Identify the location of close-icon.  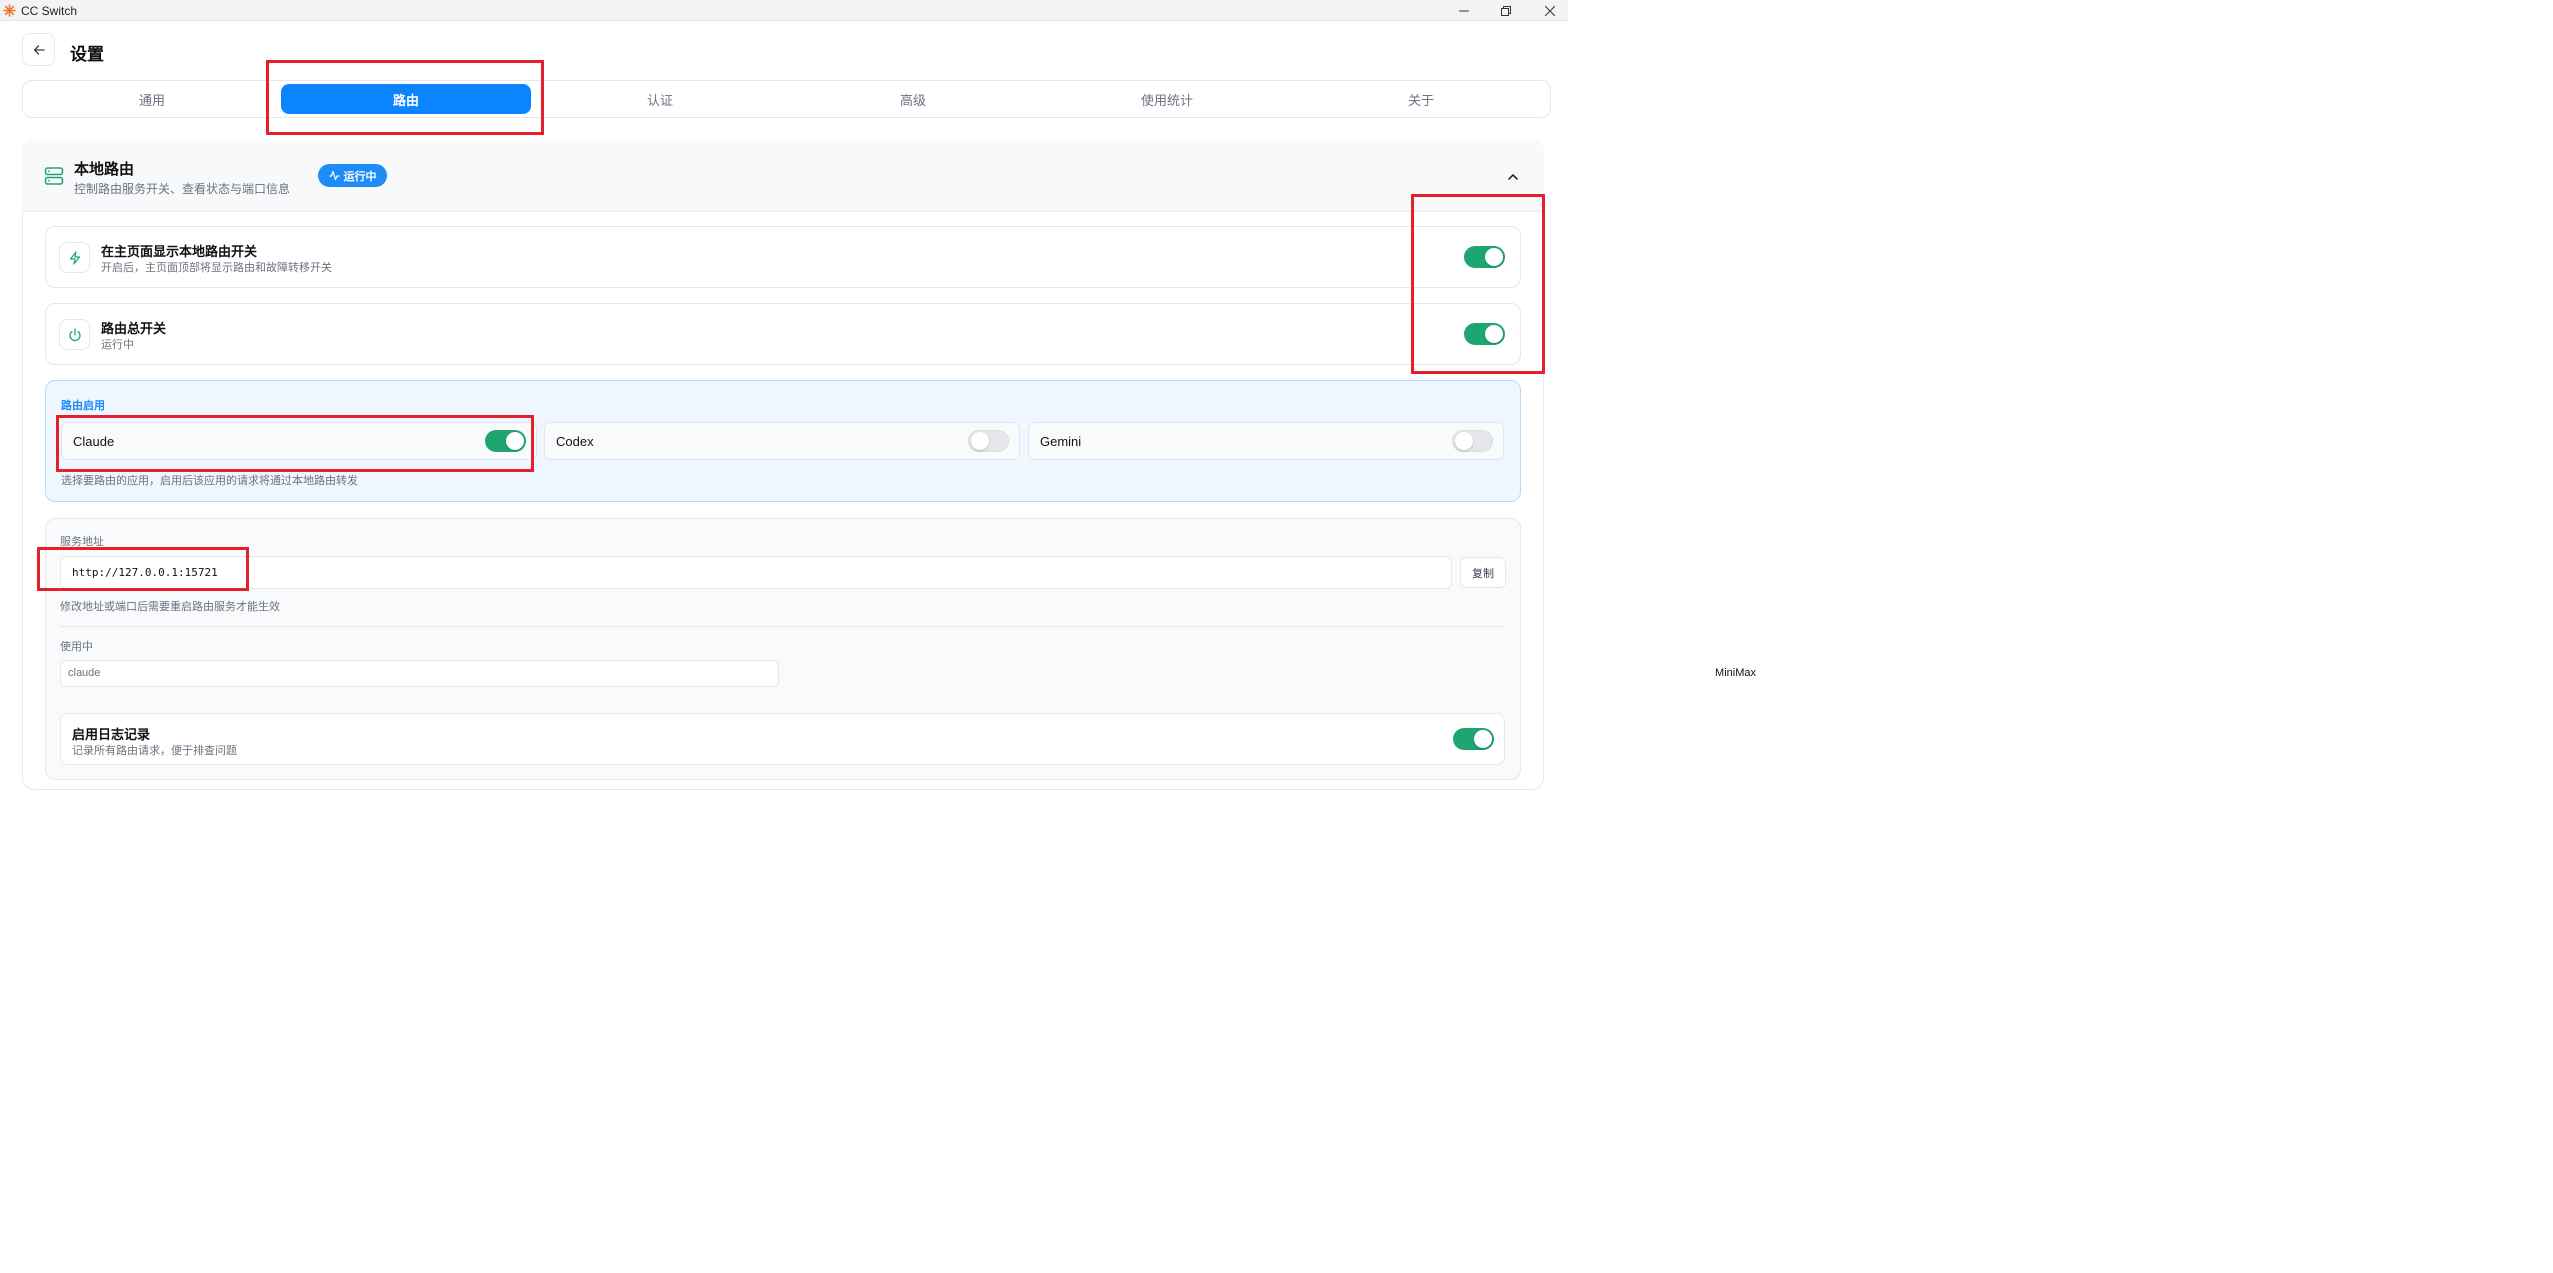
(1550, 10).